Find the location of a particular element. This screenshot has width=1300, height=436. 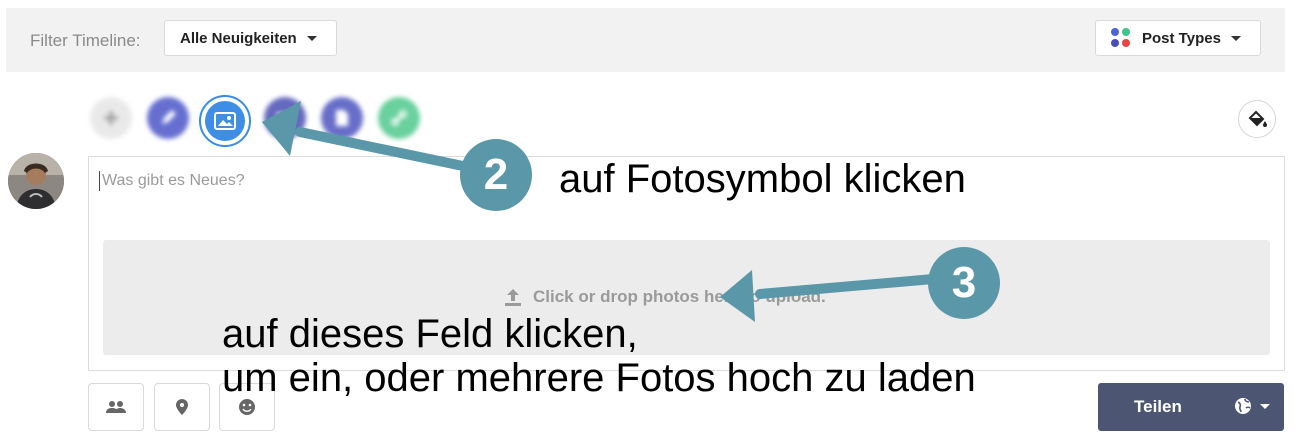

step-2-badge: 2 is located at coordinates (496, 175).